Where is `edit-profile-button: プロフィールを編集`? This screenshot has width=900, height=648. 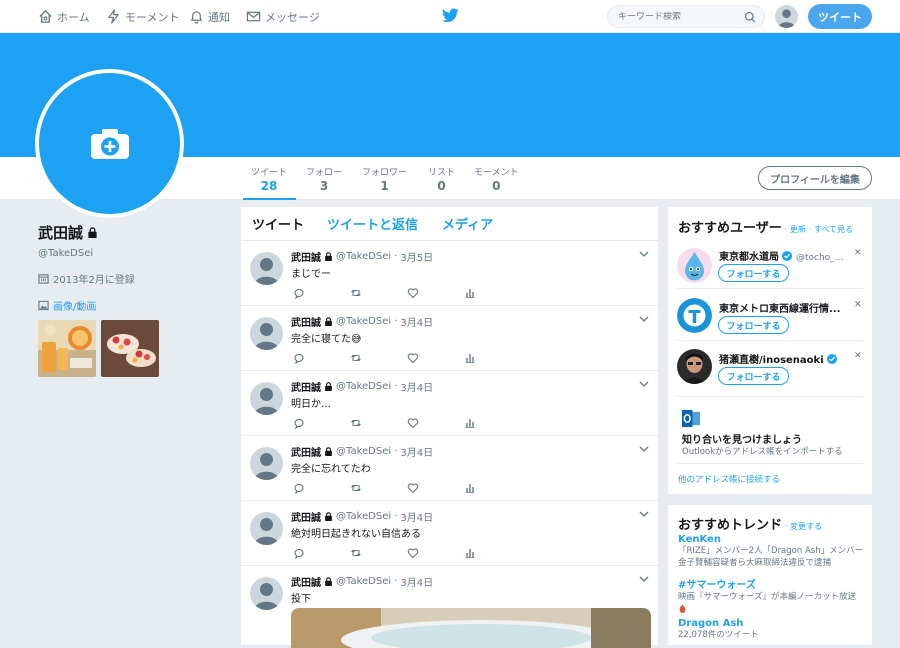
edit-profile-button: プロフィールを編集 is located at coordinates (815, 178).